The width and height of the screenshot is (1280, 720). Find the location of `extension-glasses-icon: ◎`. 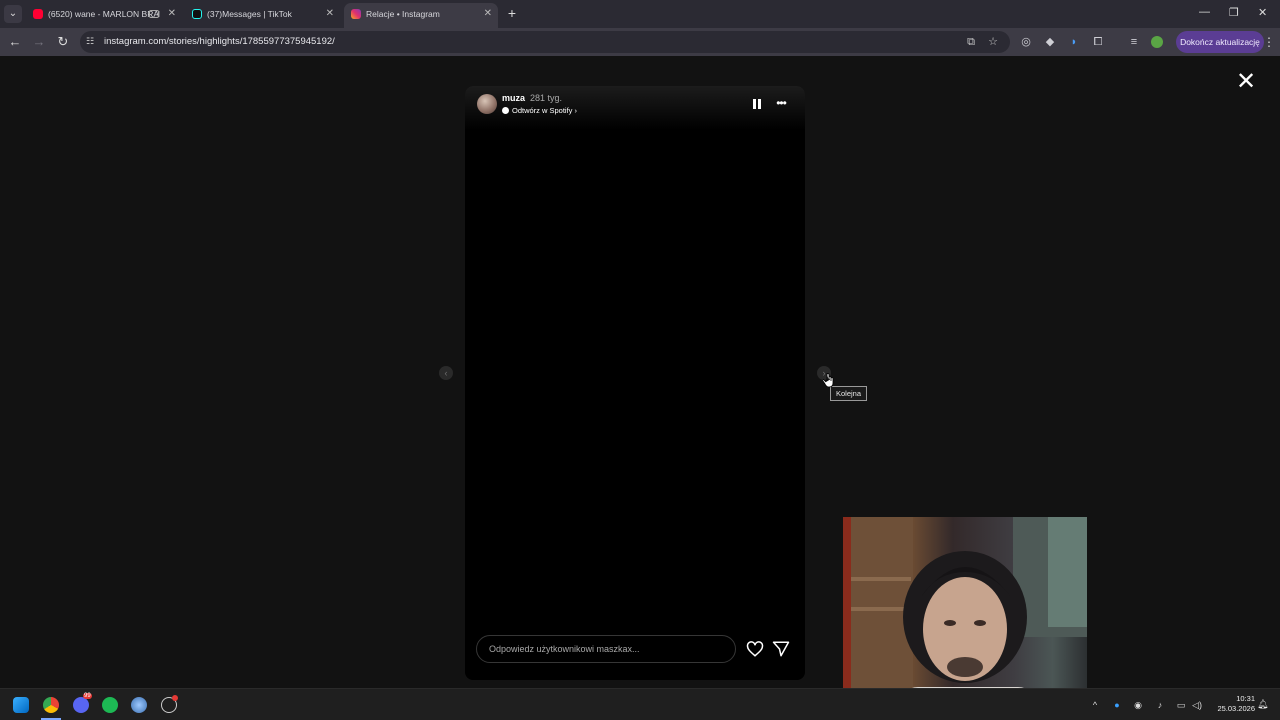

extension-glasses-icon: ◎ is located at coordinates (1026, 42).